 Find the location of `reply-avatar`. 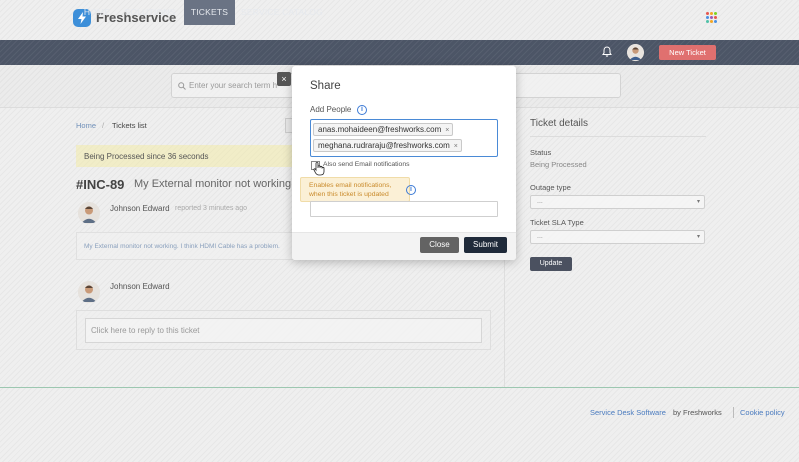

reply-avatar is located at coordinates (89, 292).